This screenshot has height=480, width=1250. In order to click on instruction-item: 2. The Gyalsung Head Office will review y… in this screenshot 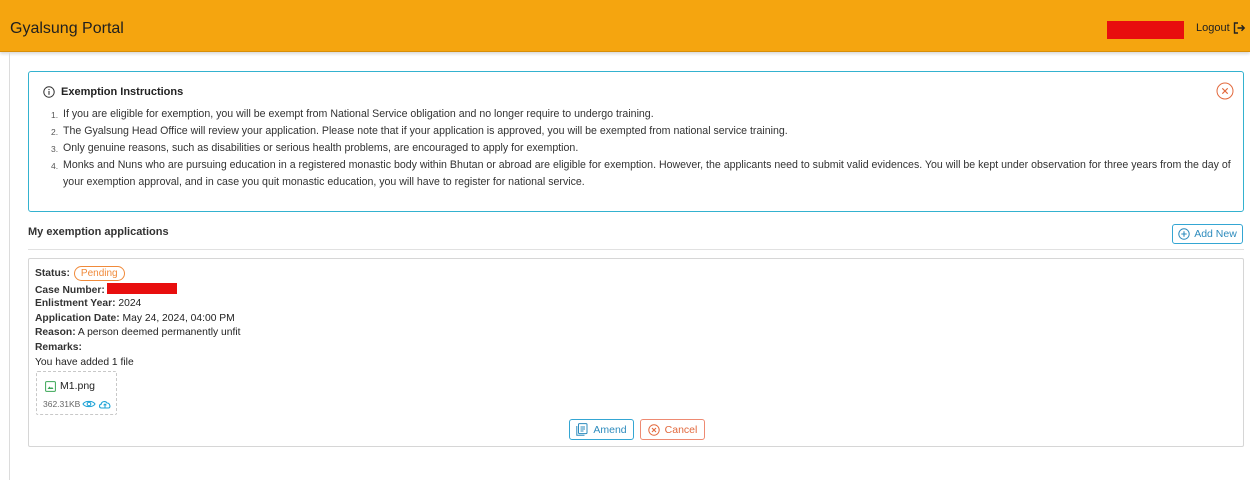, I will do `click(419, 131)`.